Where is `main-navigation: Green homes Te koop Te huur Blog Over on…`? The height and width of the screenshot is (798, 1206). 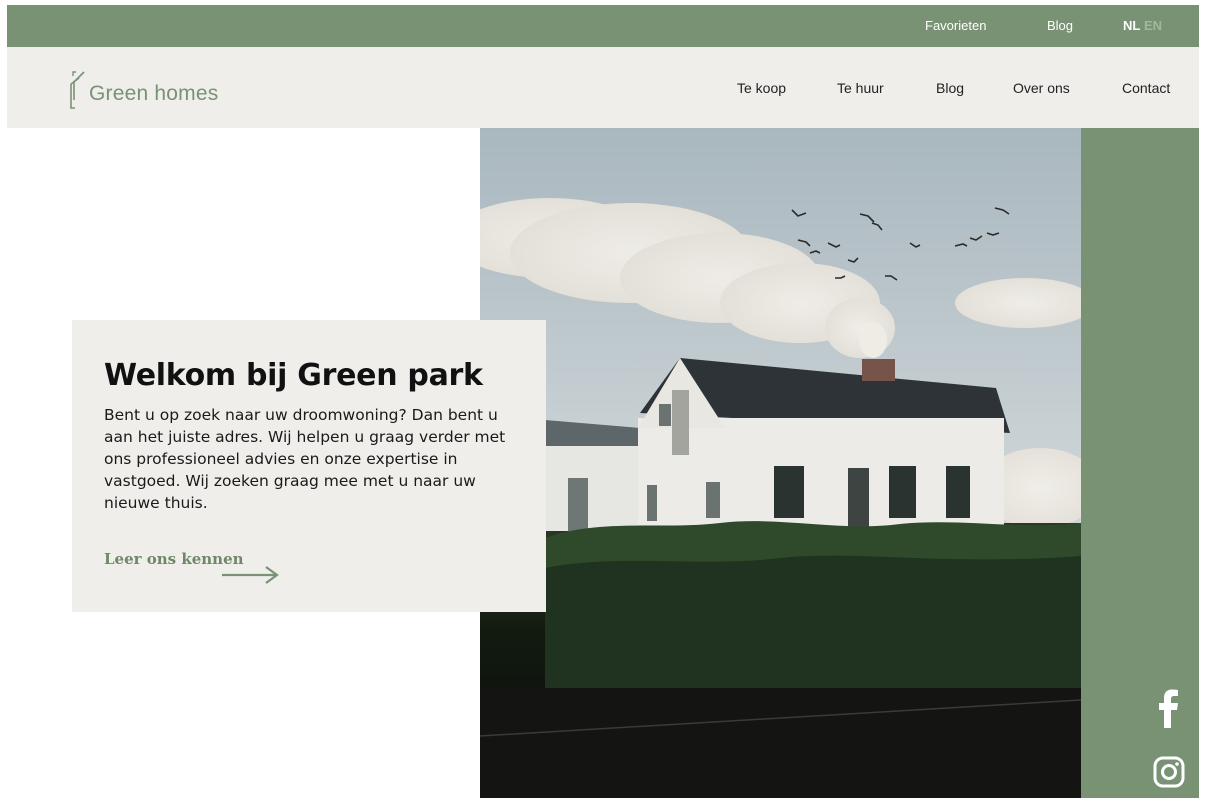 main-navigation: Green homes Te koop Te huur Blog Over on… is located at coordinates (603, 87).